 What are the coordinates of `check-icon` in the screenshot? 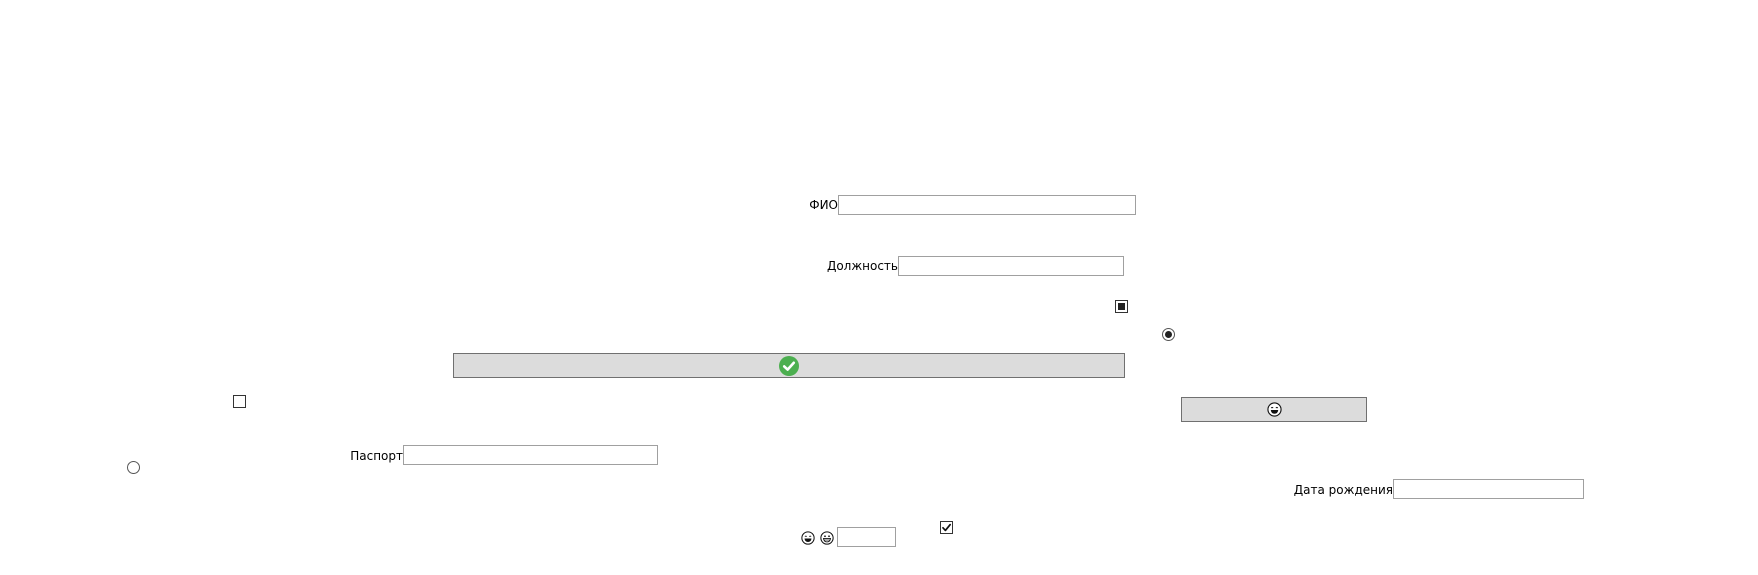 It's located at (947, 527).